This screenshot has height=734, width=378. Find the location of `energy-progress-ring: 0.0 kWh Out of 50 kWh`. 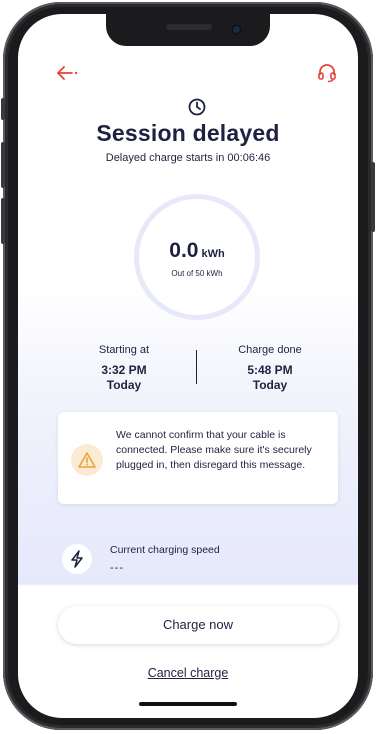

energy-progress-ring: 0.0 kWh Out of 50 kWh is located at coordinates (197, 257).